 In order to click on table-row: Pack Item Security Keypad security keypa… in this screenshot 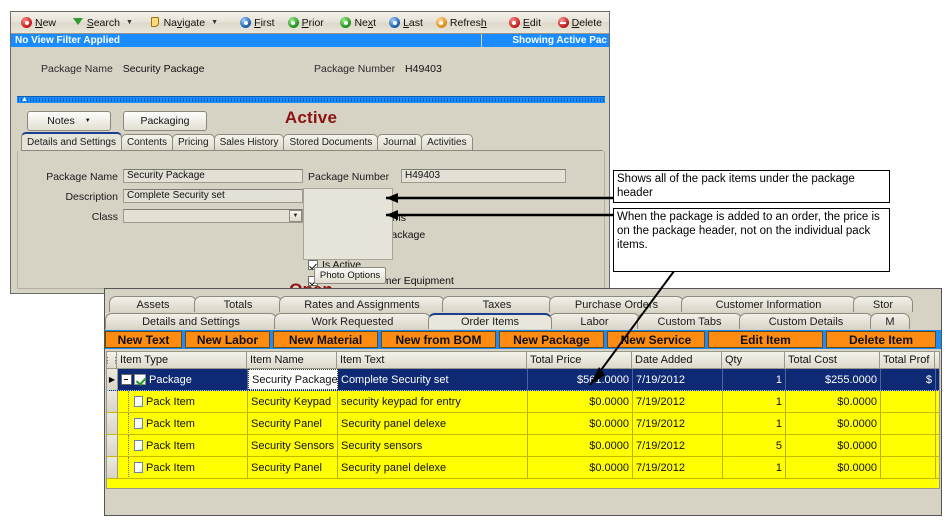, I will do `click(523, 402)`.